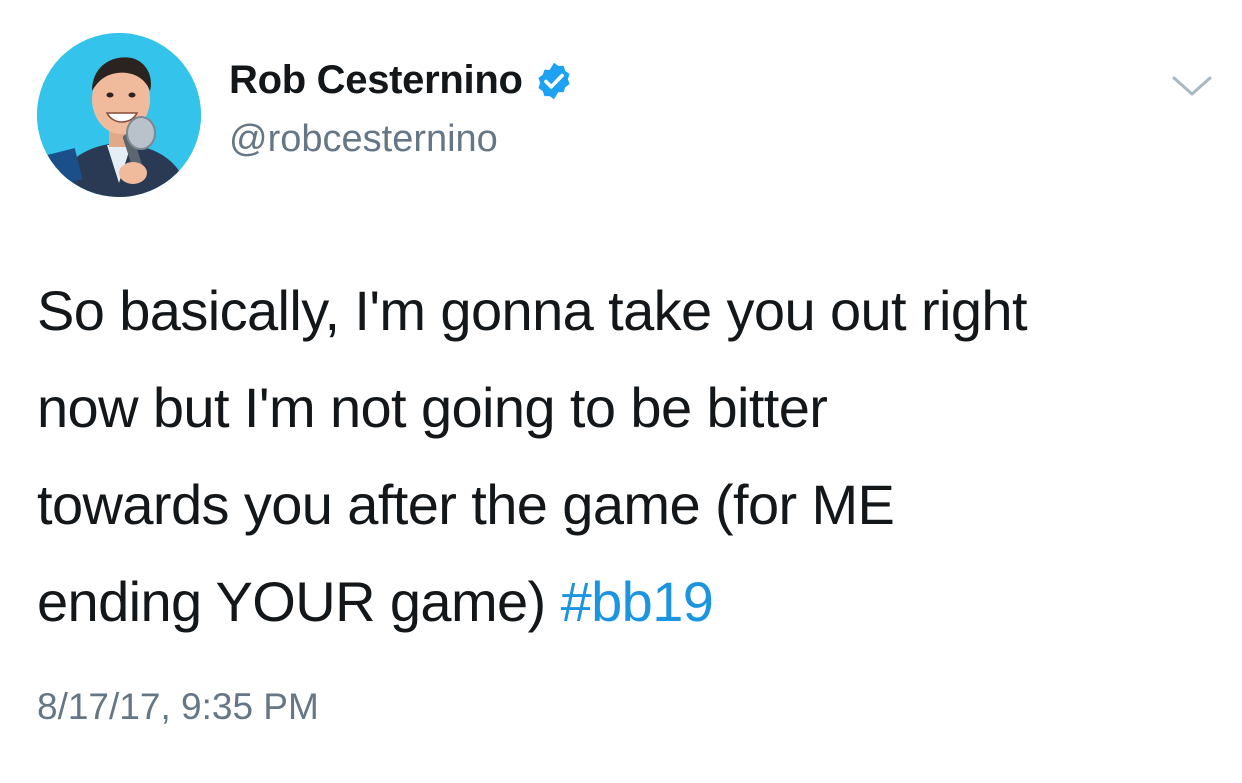 This screenshot has width=1242, height=783. What do you see at coordinates (554, 81) in the screenshot?
I see `verified-badge-icon` at bounding box center [554, 81].